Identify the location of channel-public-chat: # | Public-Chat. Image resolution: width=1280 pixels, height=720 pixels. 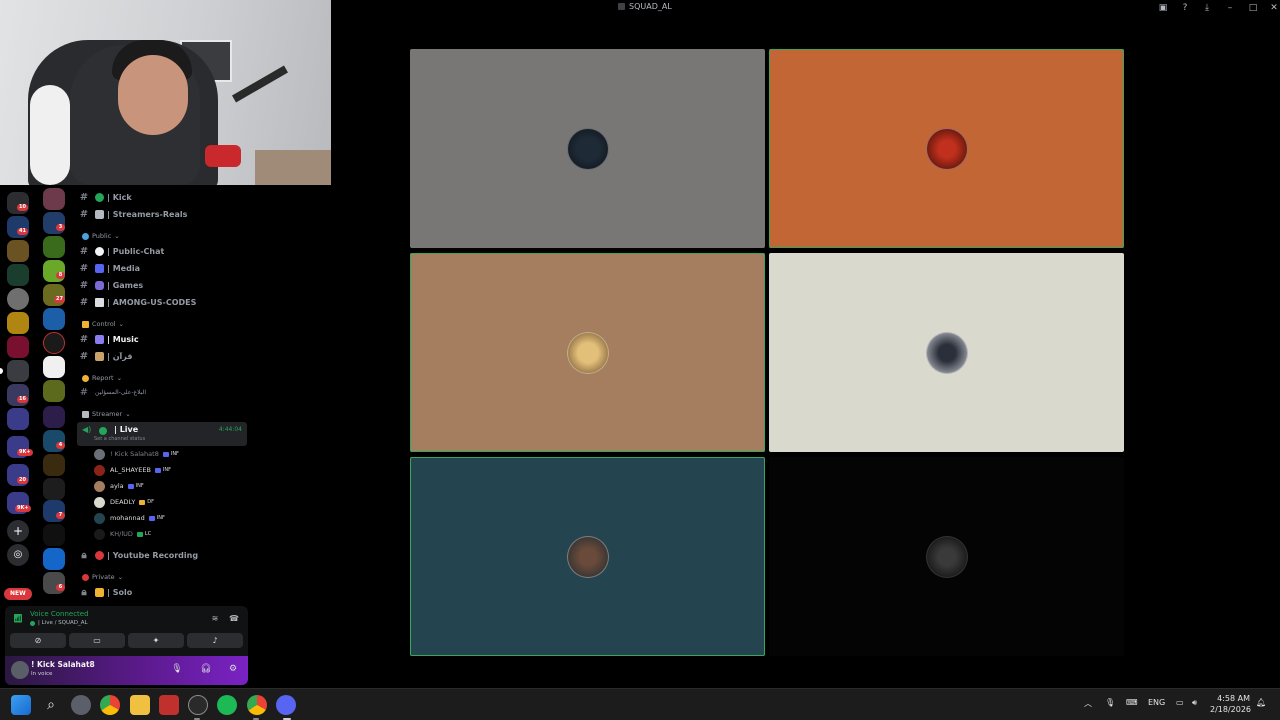
(162, 251).